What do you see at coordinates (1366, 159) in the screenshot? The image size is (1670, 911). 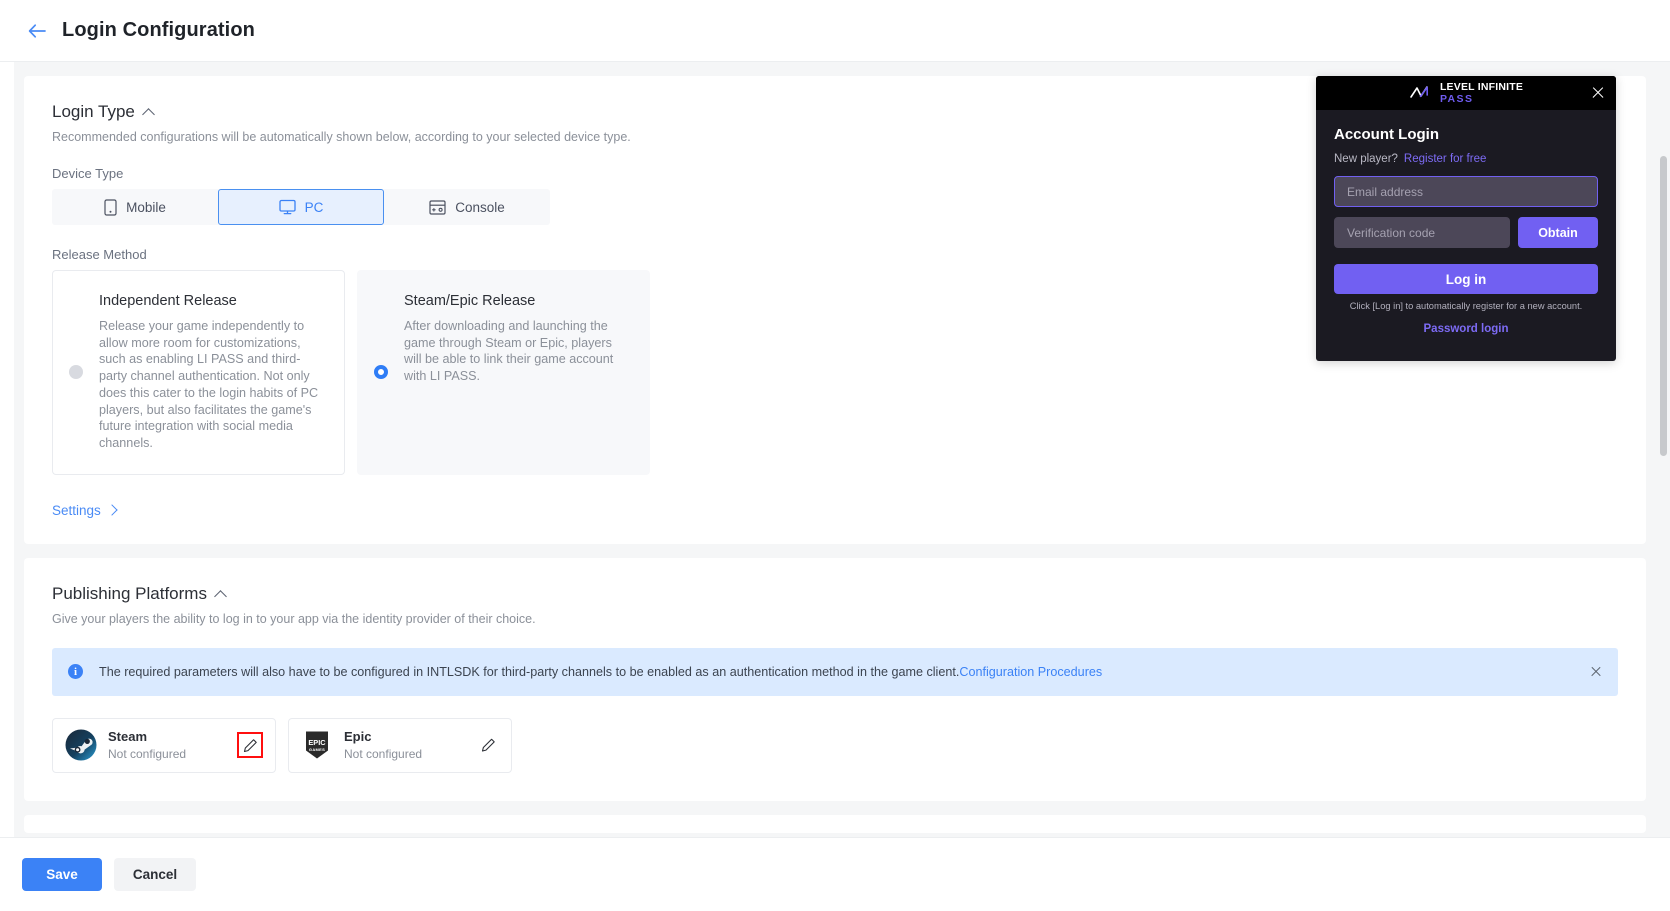 I see `new-player-text: New player?` at bounding box center [1366, 159].